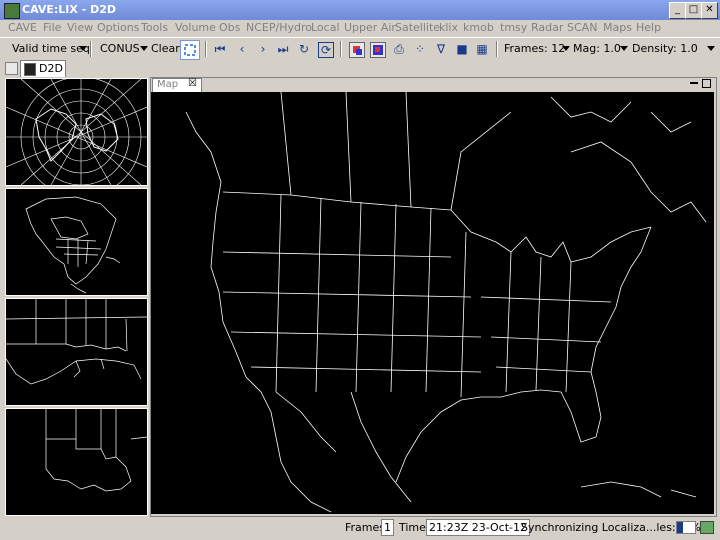  Describe the element at coordinates (360, 68) in the screenshot. I see `perspective-tab-strip` at that location.